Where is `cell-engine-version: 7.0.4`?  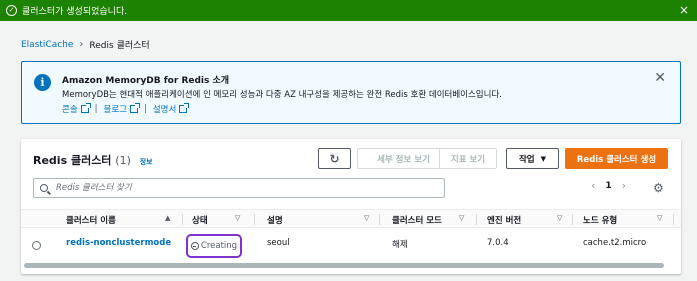 cell-engine-version: 7.0.4 is located at coordinates (498, 243).